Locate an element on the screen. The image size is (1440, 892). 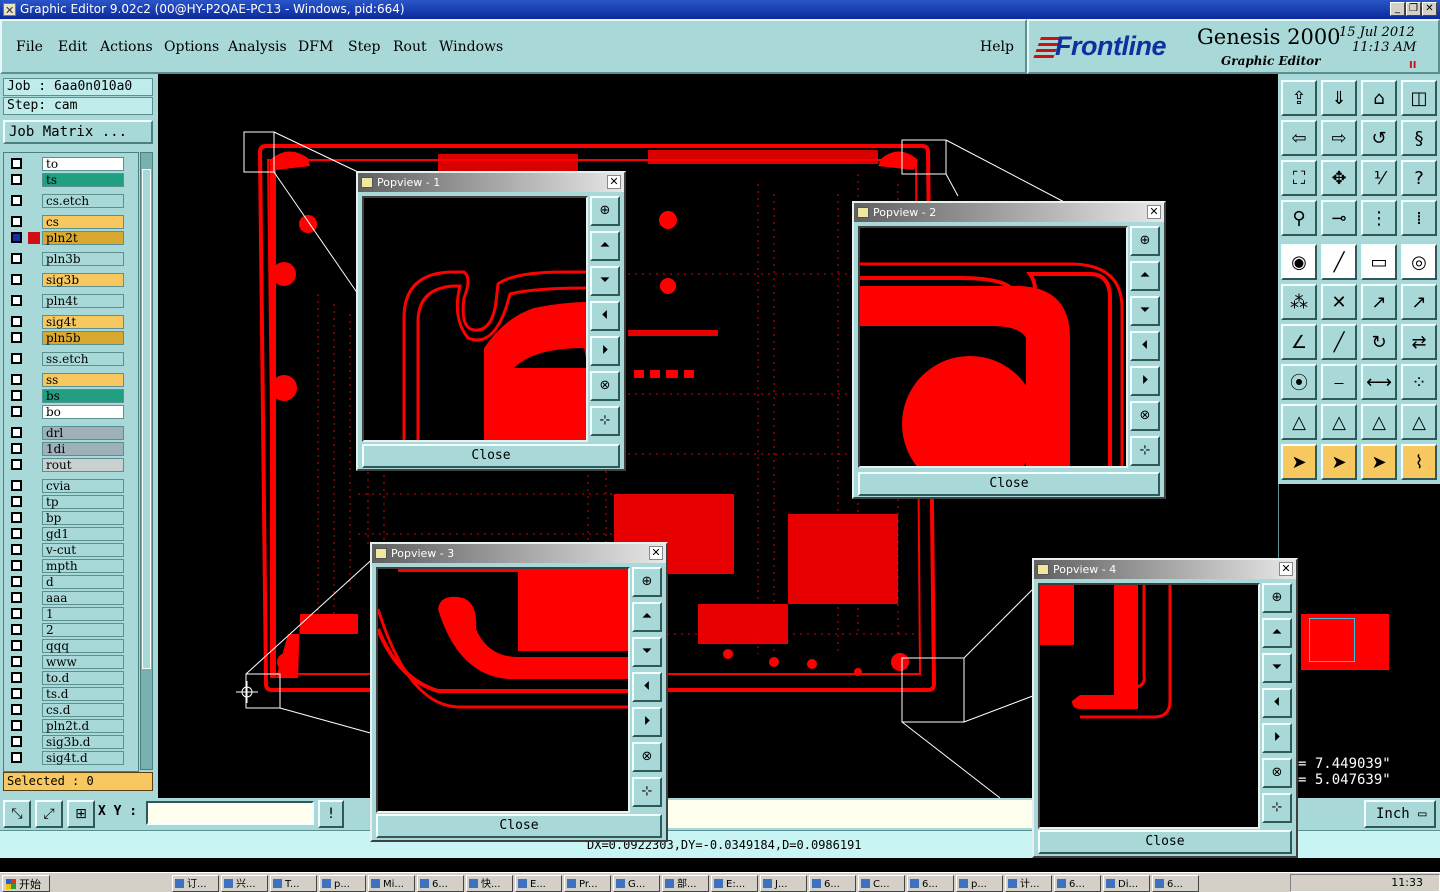
layer-row: v-cut is located at coordinates (68, 550).